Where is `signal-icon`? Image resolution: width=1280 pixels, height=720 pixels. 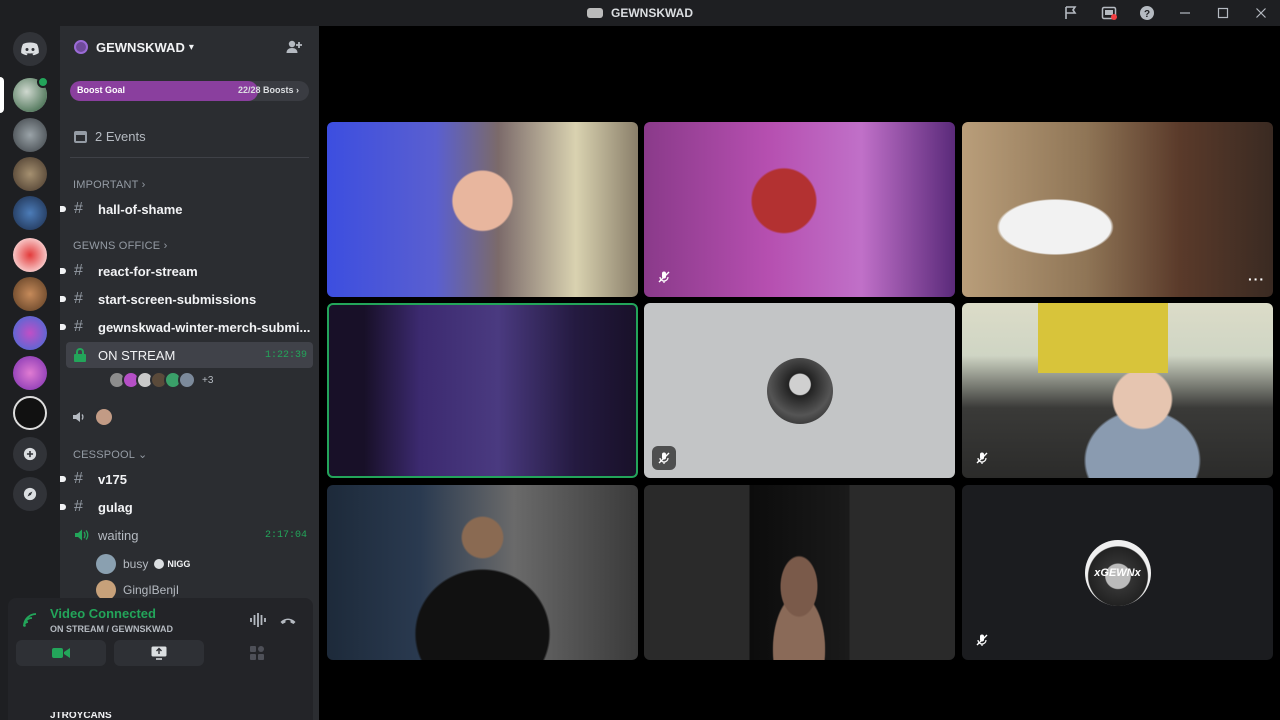
signal-icon is located at coordinates (30, 620).